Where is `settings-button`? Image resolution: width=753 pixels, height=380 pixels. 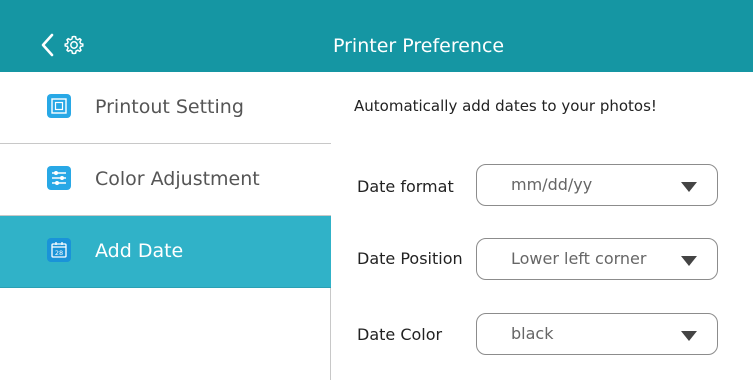 settings-button is located at coordinates (74, 45).